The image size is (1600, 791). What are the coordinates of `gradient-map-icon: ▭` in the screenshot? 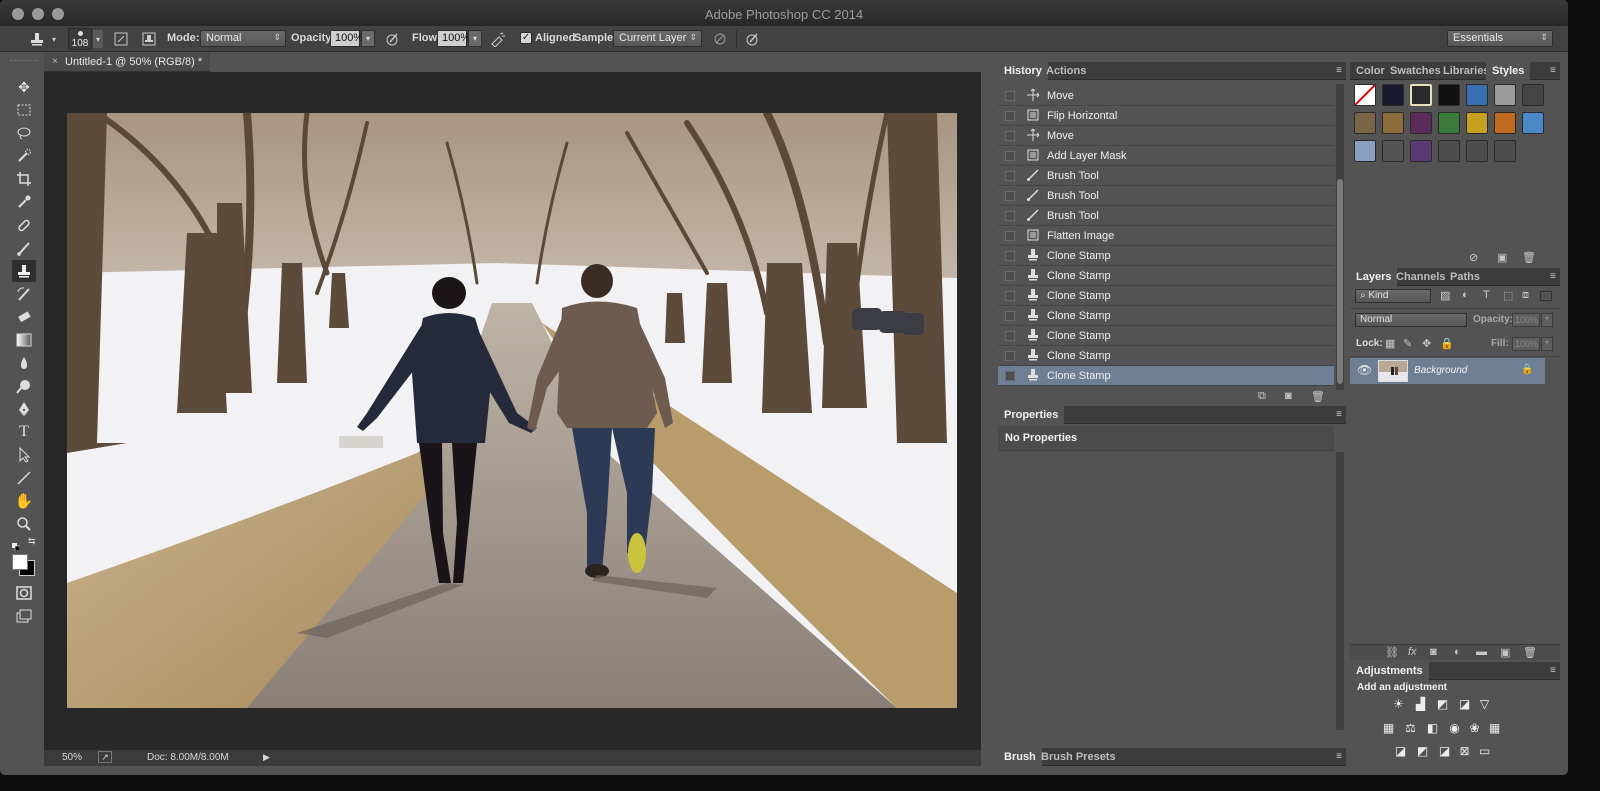 It's located at (1484, 751).